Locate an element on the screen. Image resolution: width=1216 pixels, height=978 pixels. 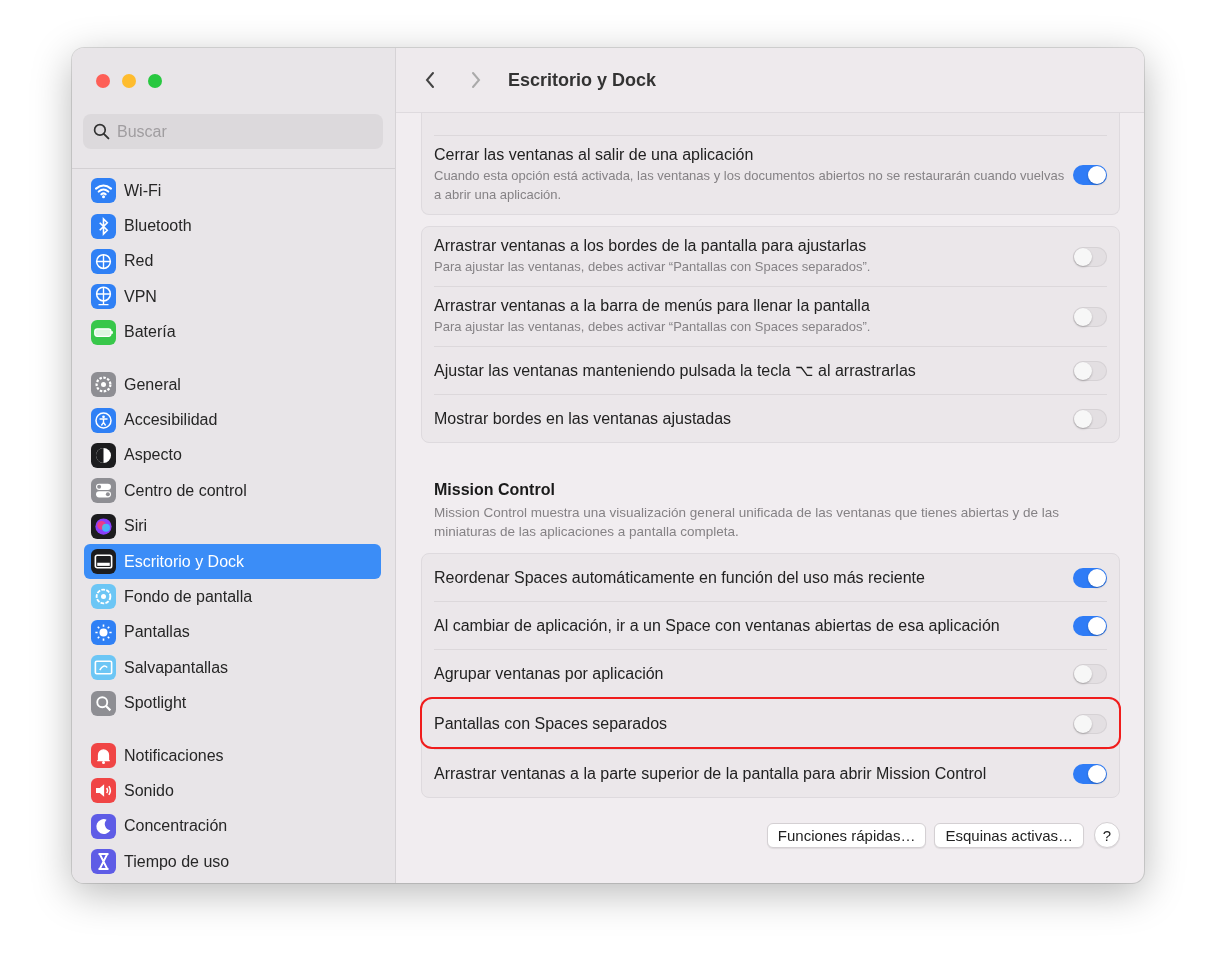
minimize-button is located at coordinates (129, 81).